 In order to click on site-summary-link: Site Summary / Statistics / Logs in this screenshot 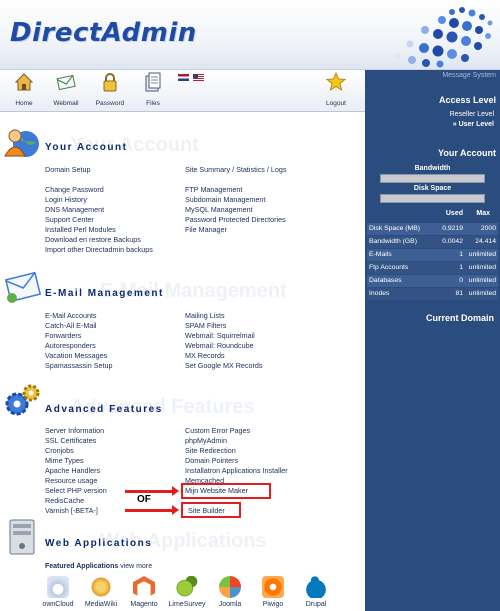, I will do `click(235, 169)`.